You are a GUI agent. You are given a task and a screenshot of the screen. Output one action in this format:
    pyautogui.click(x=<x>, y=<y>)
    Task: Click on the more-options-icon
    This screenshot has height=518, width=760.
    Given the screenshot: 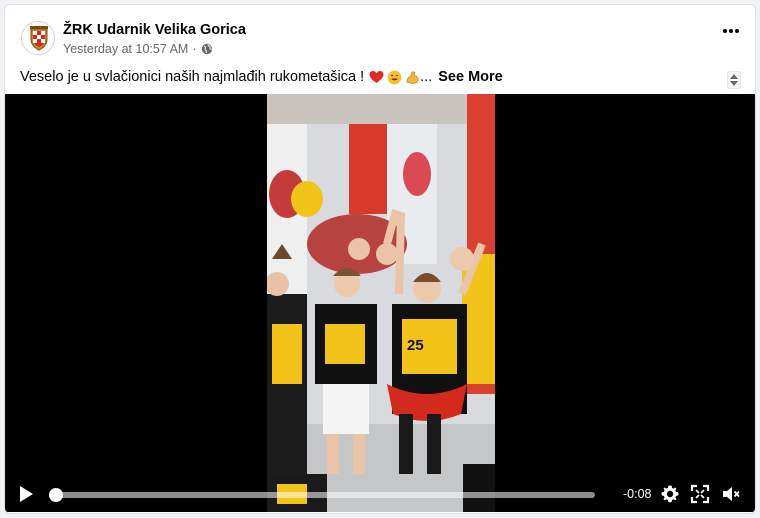 What is the action you would take?
    pyautogui.click(x=731, y=31)
    